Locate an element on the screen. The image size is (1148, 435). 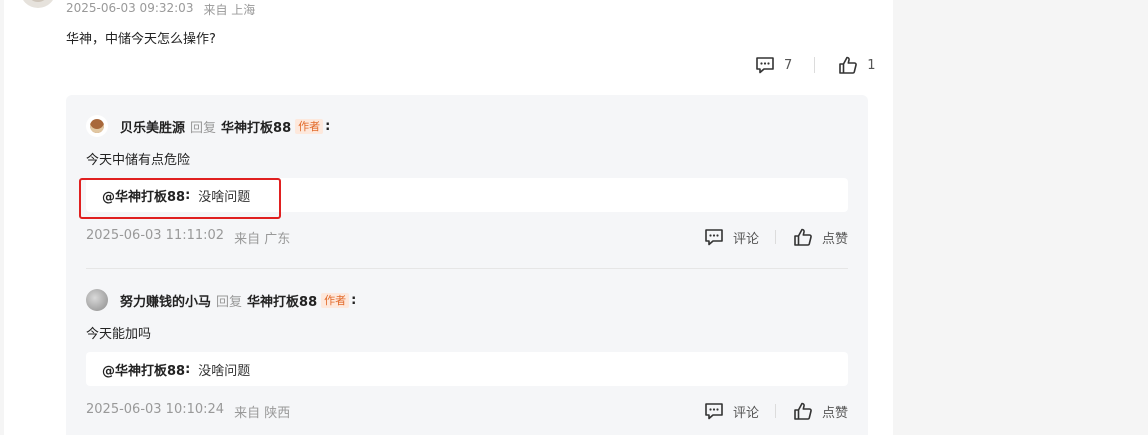
reply-username: 努力赚钱的小马 is located at coordinates (165, 300).